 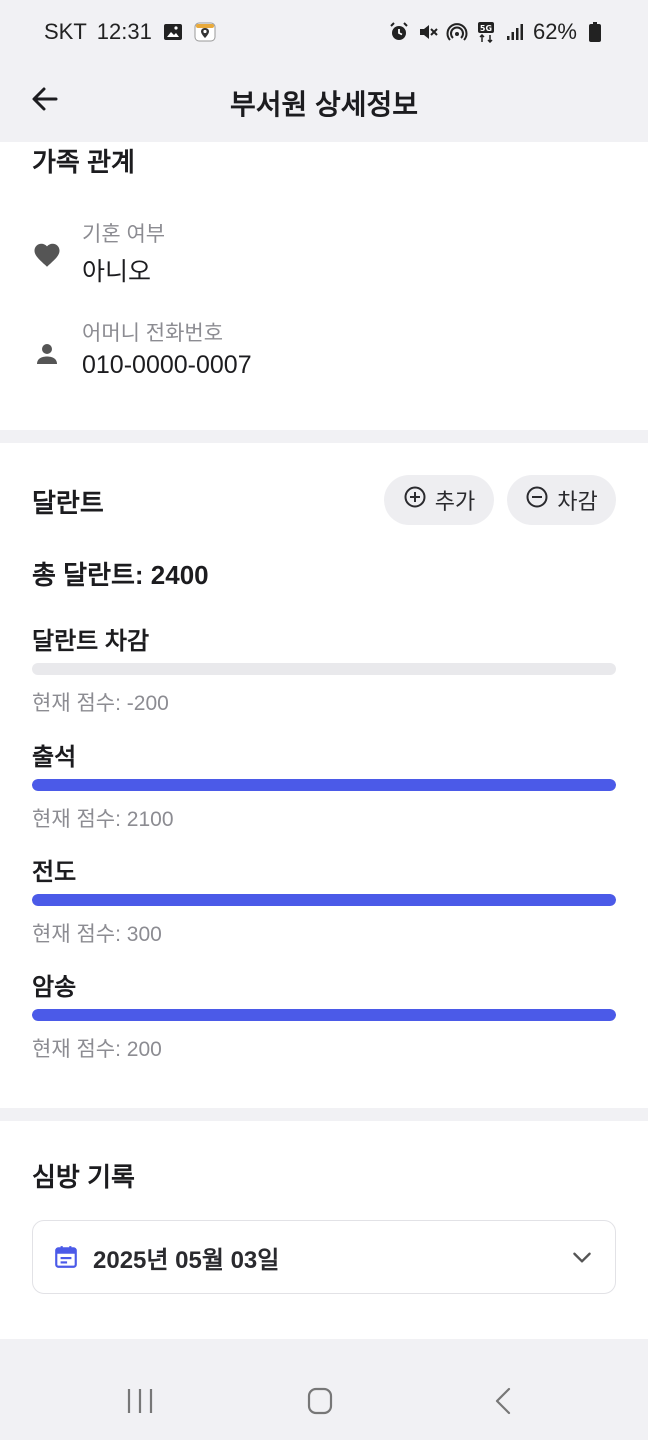 I want to click on talent-category: 달란트 차감 현재 점수: -200, so click(x=324, y=668).